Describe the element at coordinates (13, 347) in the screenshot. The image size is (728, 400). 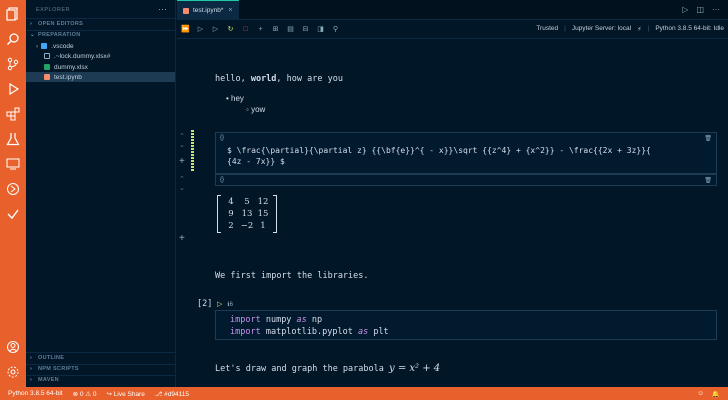
I see `account-icon` at that location.